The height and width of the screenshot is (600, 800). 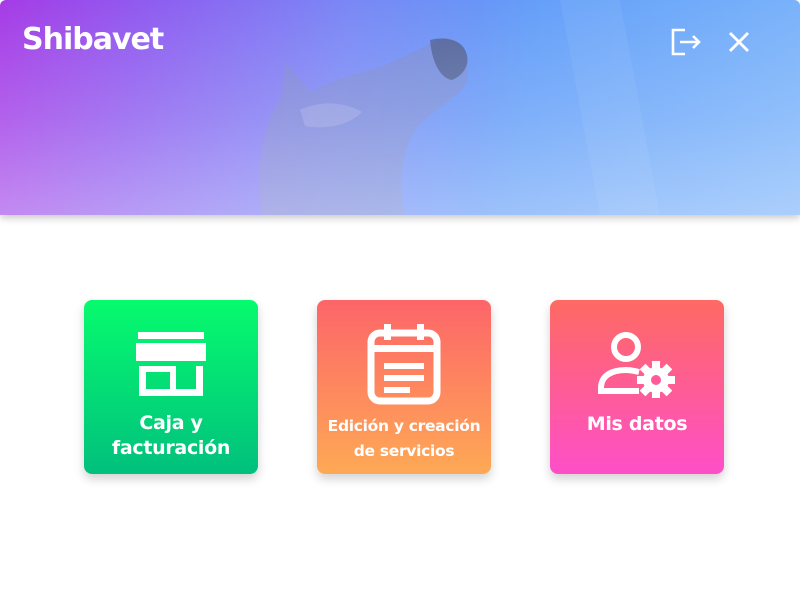 I want to click on tile-edicion-servicios: Edición y creación de servicios, so click(x=404, y=387).